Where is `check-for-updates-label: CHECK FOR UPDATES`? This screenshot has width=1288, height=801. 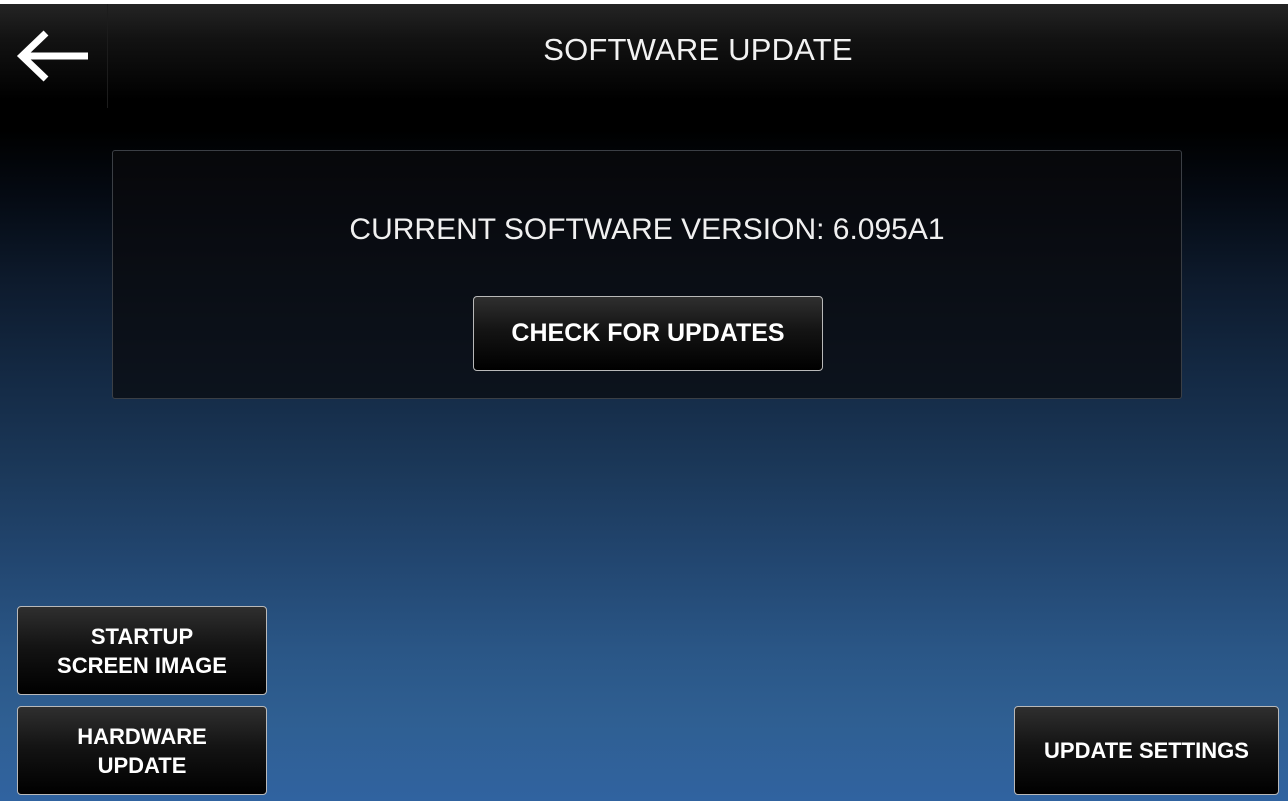 check-for-updates-label: CHECK FOR UPDATES is located at coordinates (648, 333).